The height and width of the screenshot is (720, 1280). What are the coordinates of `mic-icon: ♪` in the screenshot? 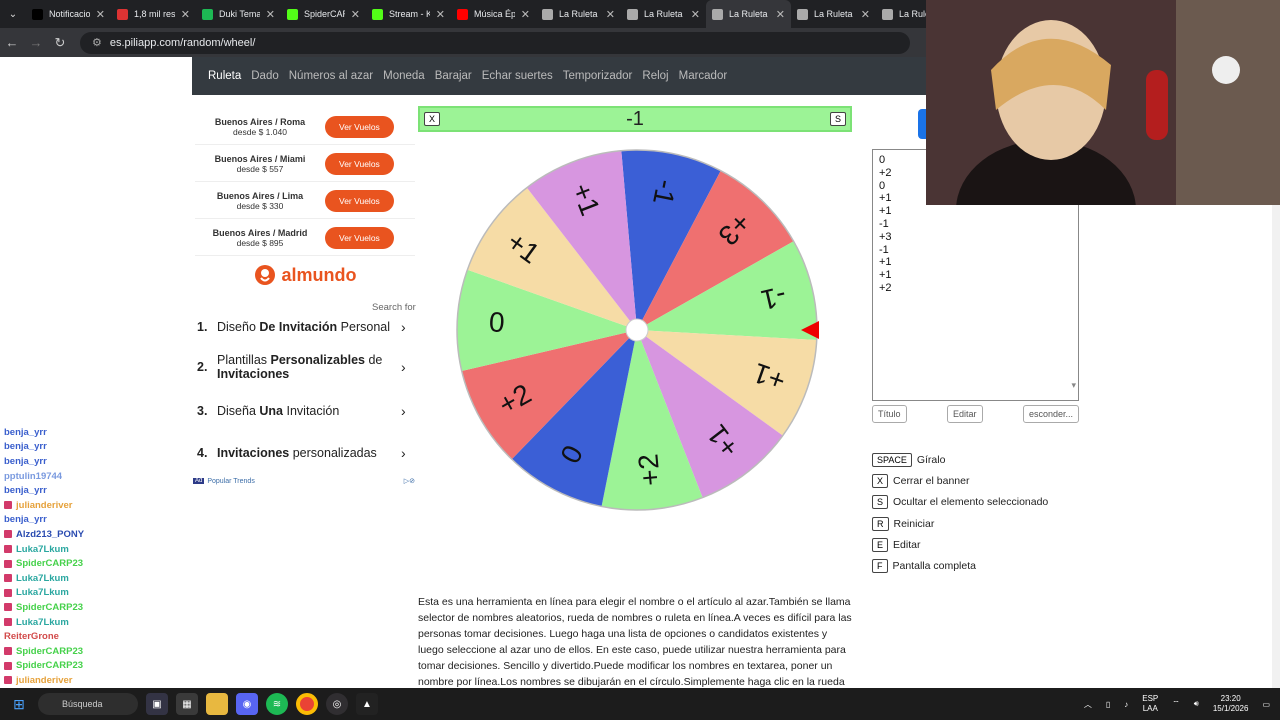 It's located at (1126, 704).